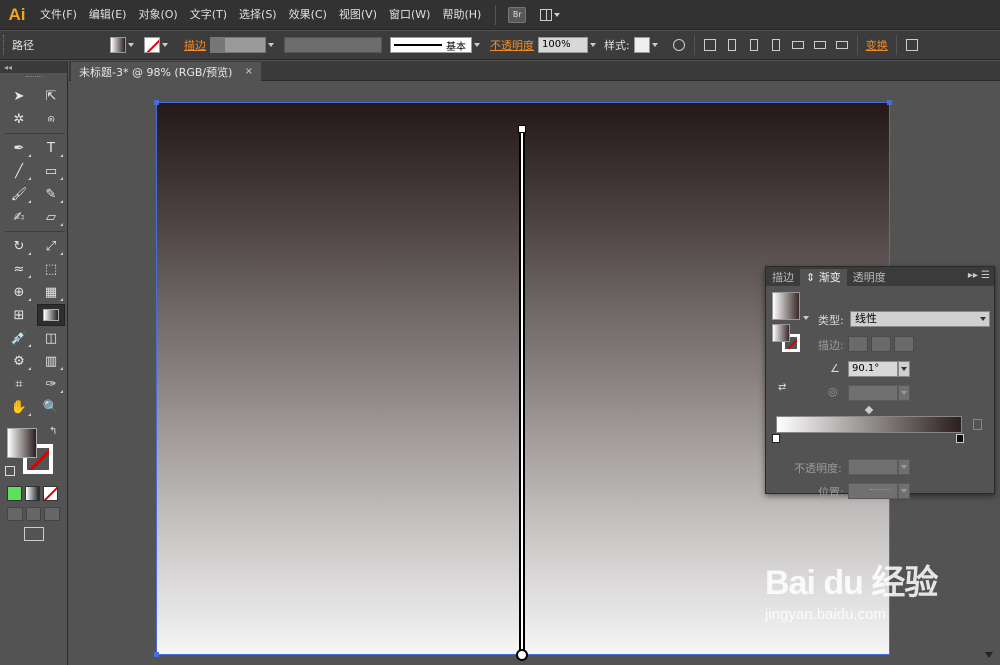 The width and height of the screenshot is (1000, 665). Describe the element at coordinates (51, 407) in the screenshot. I see `zoom-tool: 🔍` at that location.